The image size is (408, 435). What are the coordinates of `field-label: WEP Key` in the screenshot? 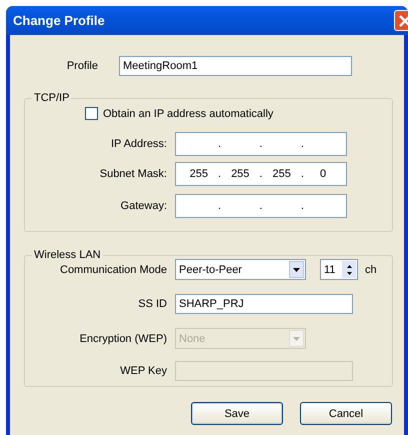 It's located at (143, 371).